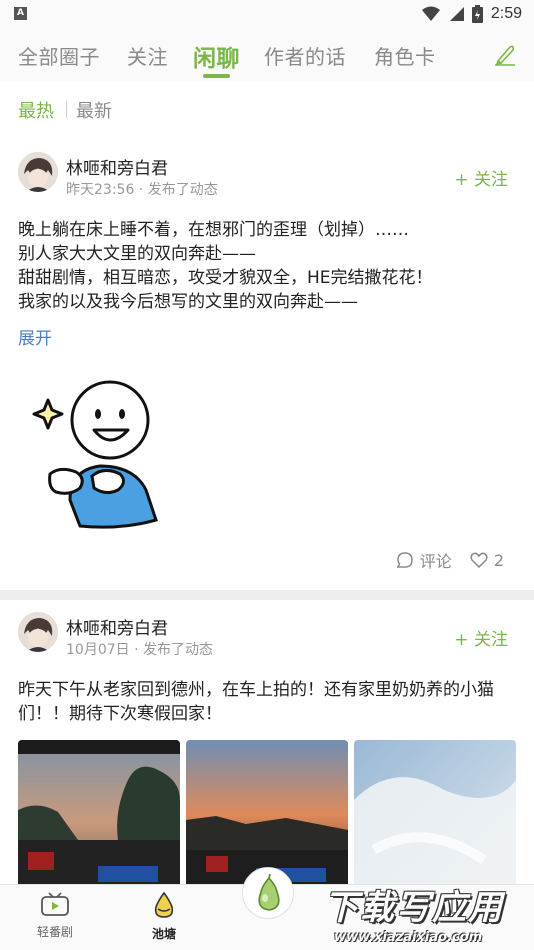 The height and width of the screenshot is (950, 534). Describe the element at coordinates (405, 55) in the screenshot. I see `tab-character-cards: 角色卡` at that location.